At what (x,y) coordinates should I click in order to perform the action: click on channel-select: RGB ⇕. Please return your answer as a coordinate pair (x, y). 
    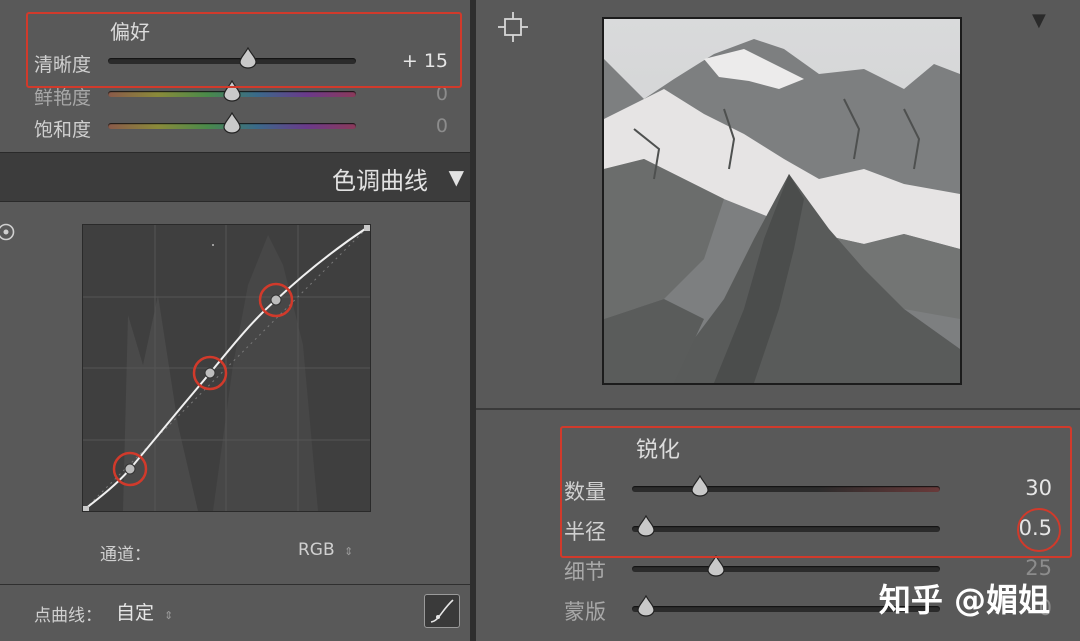
    Looking at the image, I should click on (325, 550).